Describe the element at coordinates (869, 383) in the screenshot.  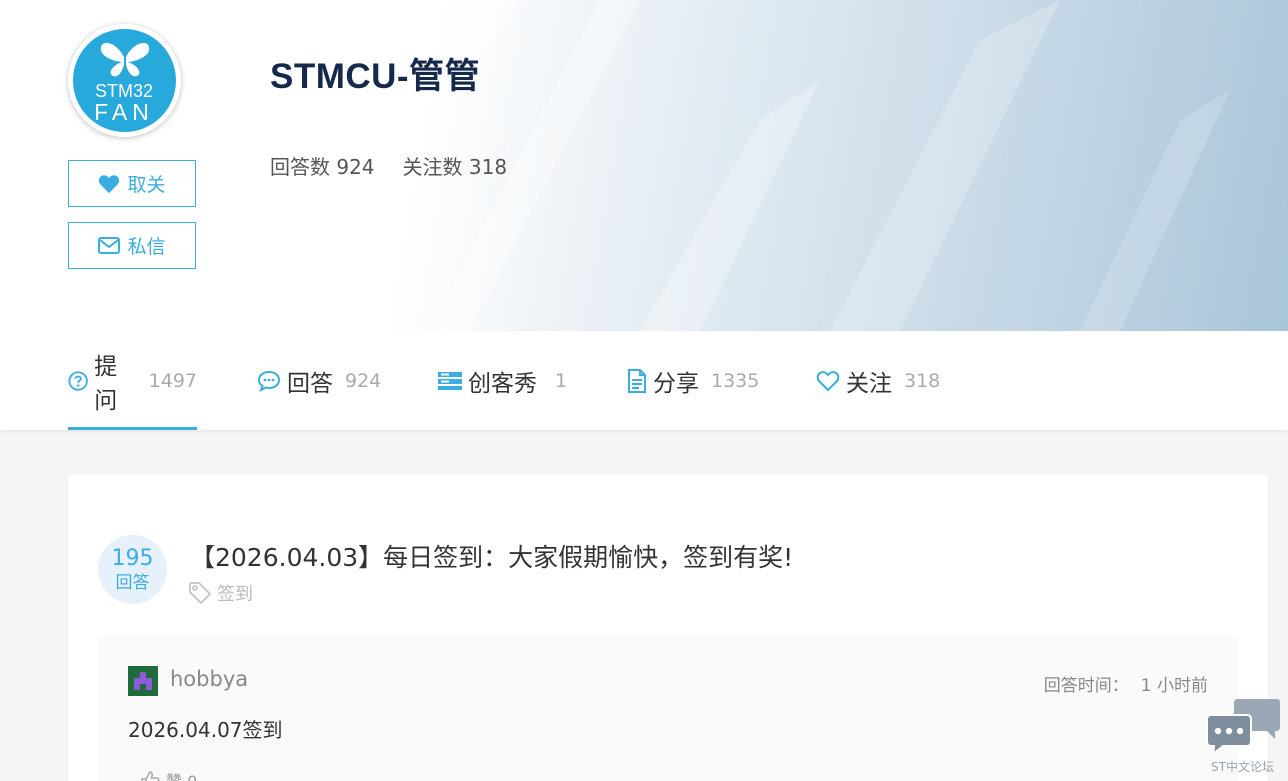
I see `tab-following-label: 关注` at that location.